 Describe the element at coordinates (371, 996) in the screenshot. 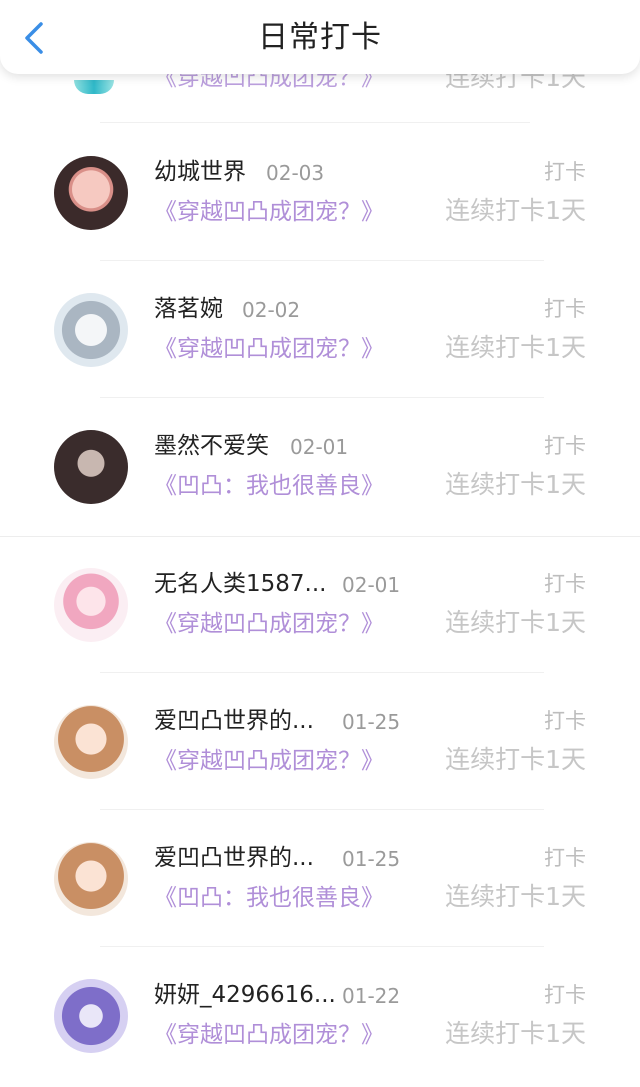

I see `checkin-date: 01-22` at that location.